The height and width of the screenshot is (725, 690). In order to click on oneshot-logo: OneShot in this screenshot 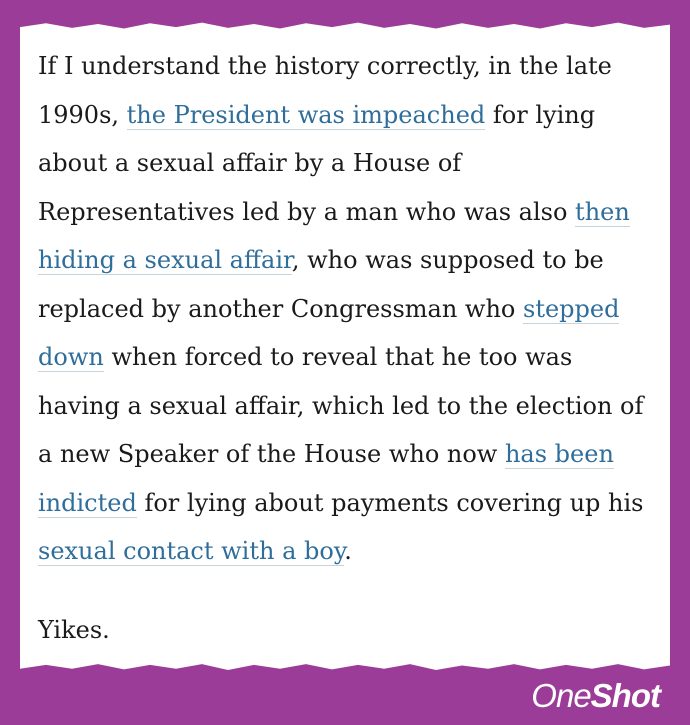, I will do `click(596, 696)`.